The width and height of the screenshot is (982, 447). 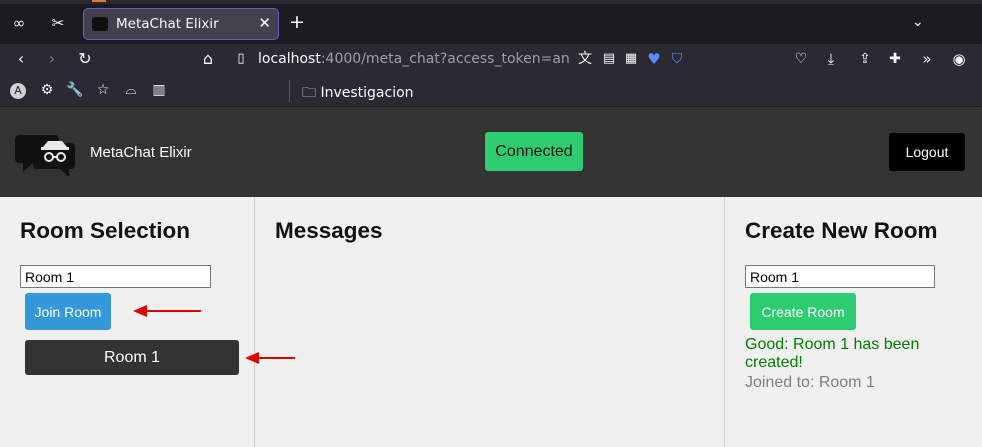 I want to click on window-accent-mark, so click(x=99, y=1).